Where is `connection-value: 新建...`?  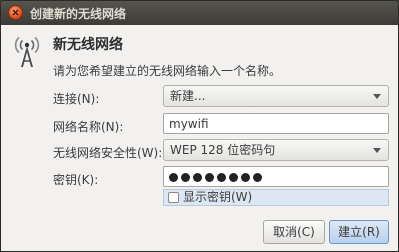 connection-value: 新建... is located at coordinates (188, 96).